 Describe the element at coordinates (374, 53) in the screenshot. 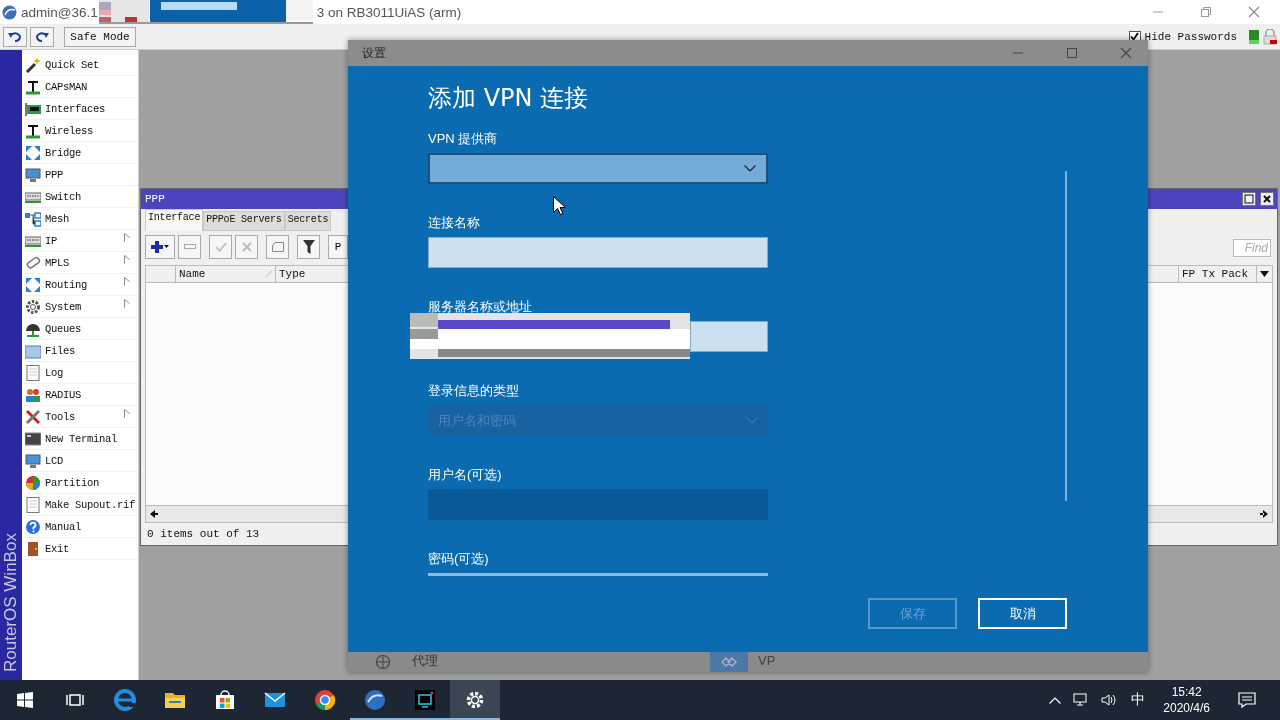

I see `window-title: 设置` at that location.